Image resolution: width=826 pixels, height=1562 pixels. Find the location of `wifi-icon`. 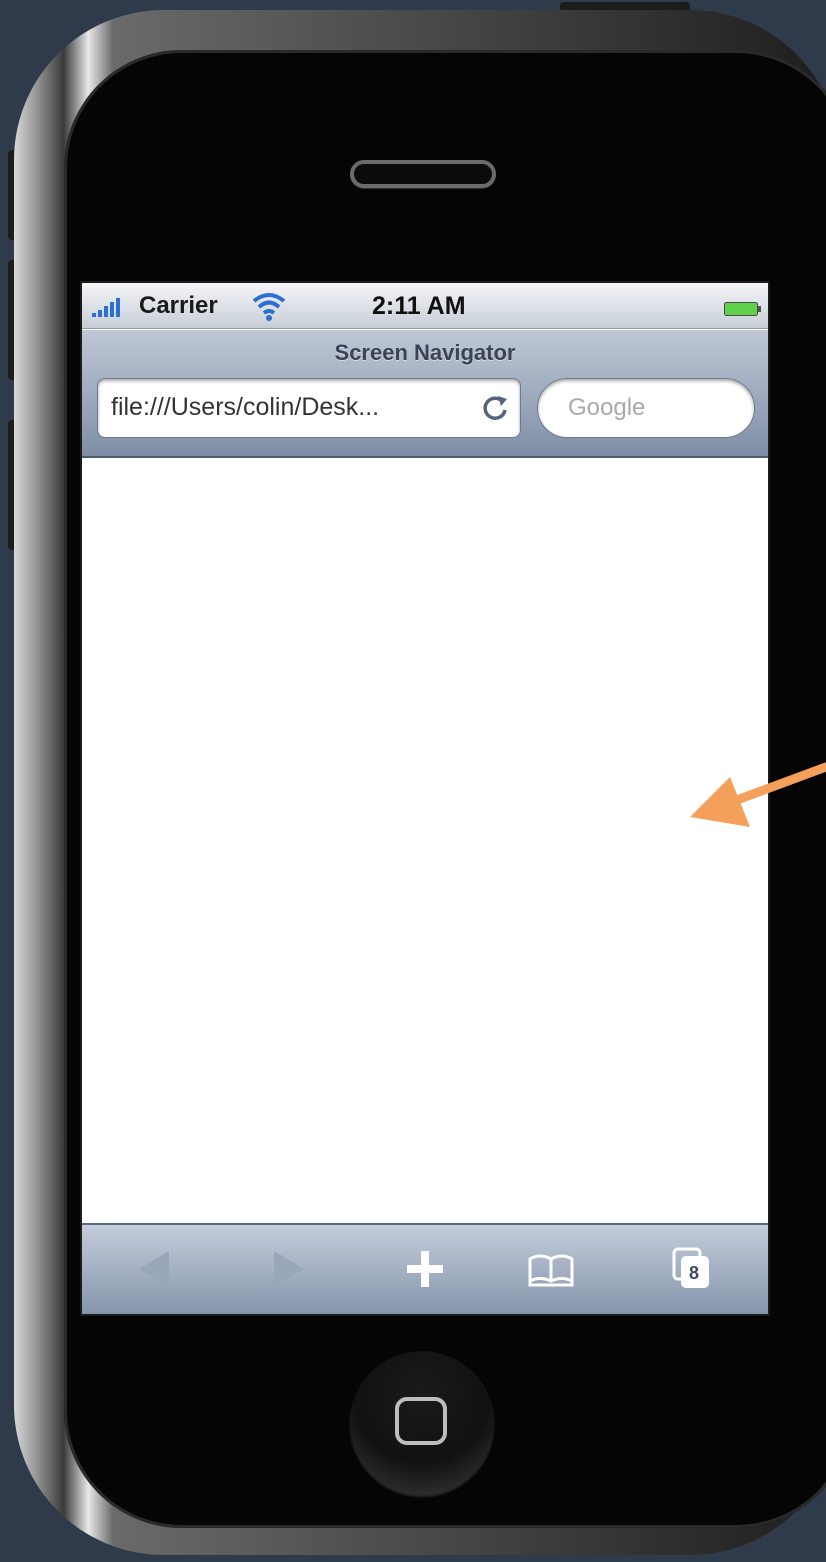

wifi-icon is located at coordinates (269, 307).